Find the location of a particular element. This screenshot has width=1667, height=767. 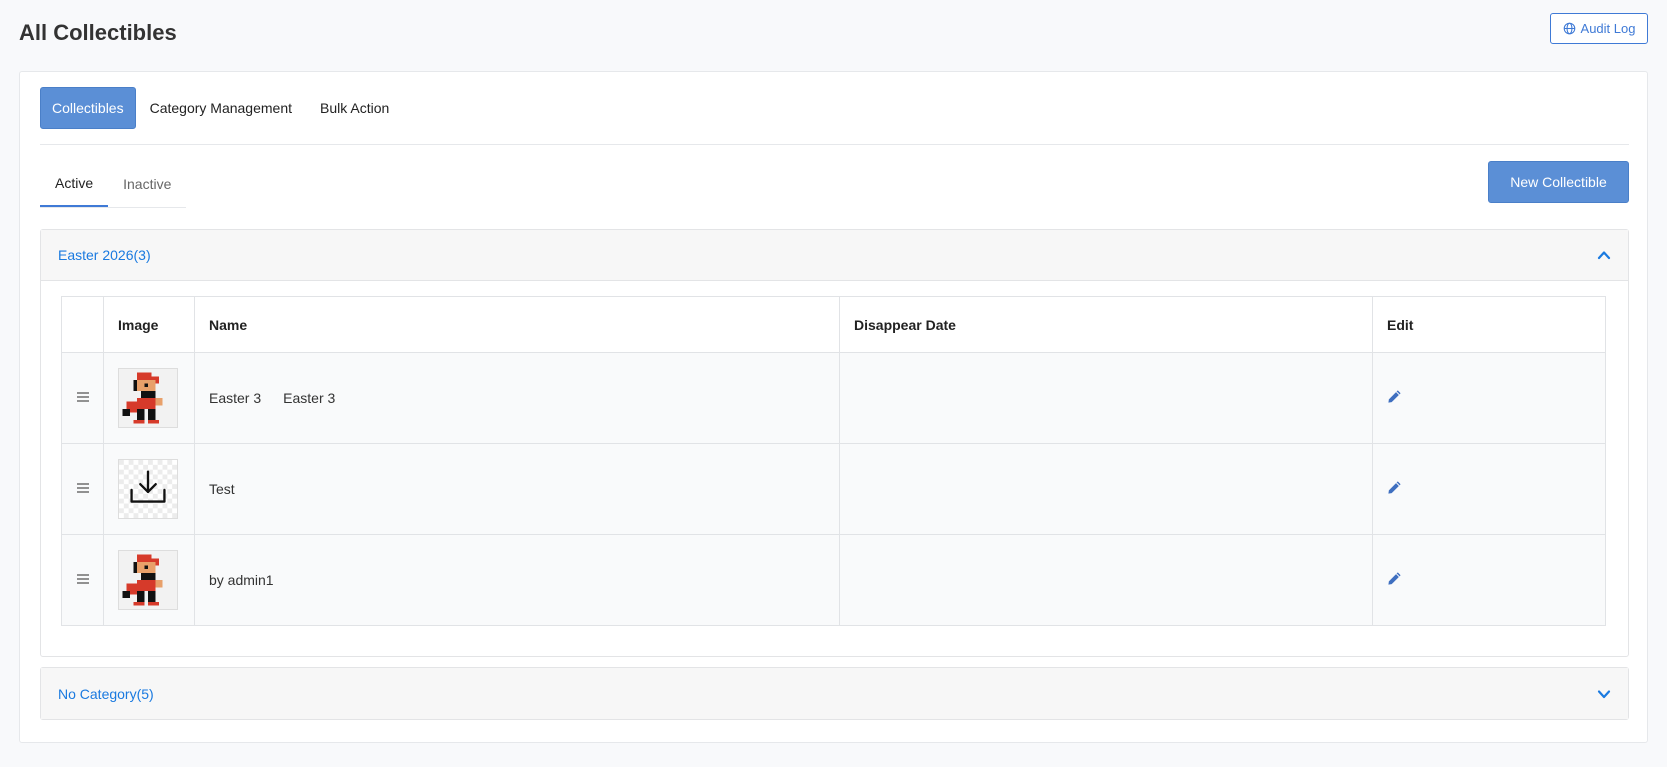

column-image: Image is located at coordinates (149, 324).